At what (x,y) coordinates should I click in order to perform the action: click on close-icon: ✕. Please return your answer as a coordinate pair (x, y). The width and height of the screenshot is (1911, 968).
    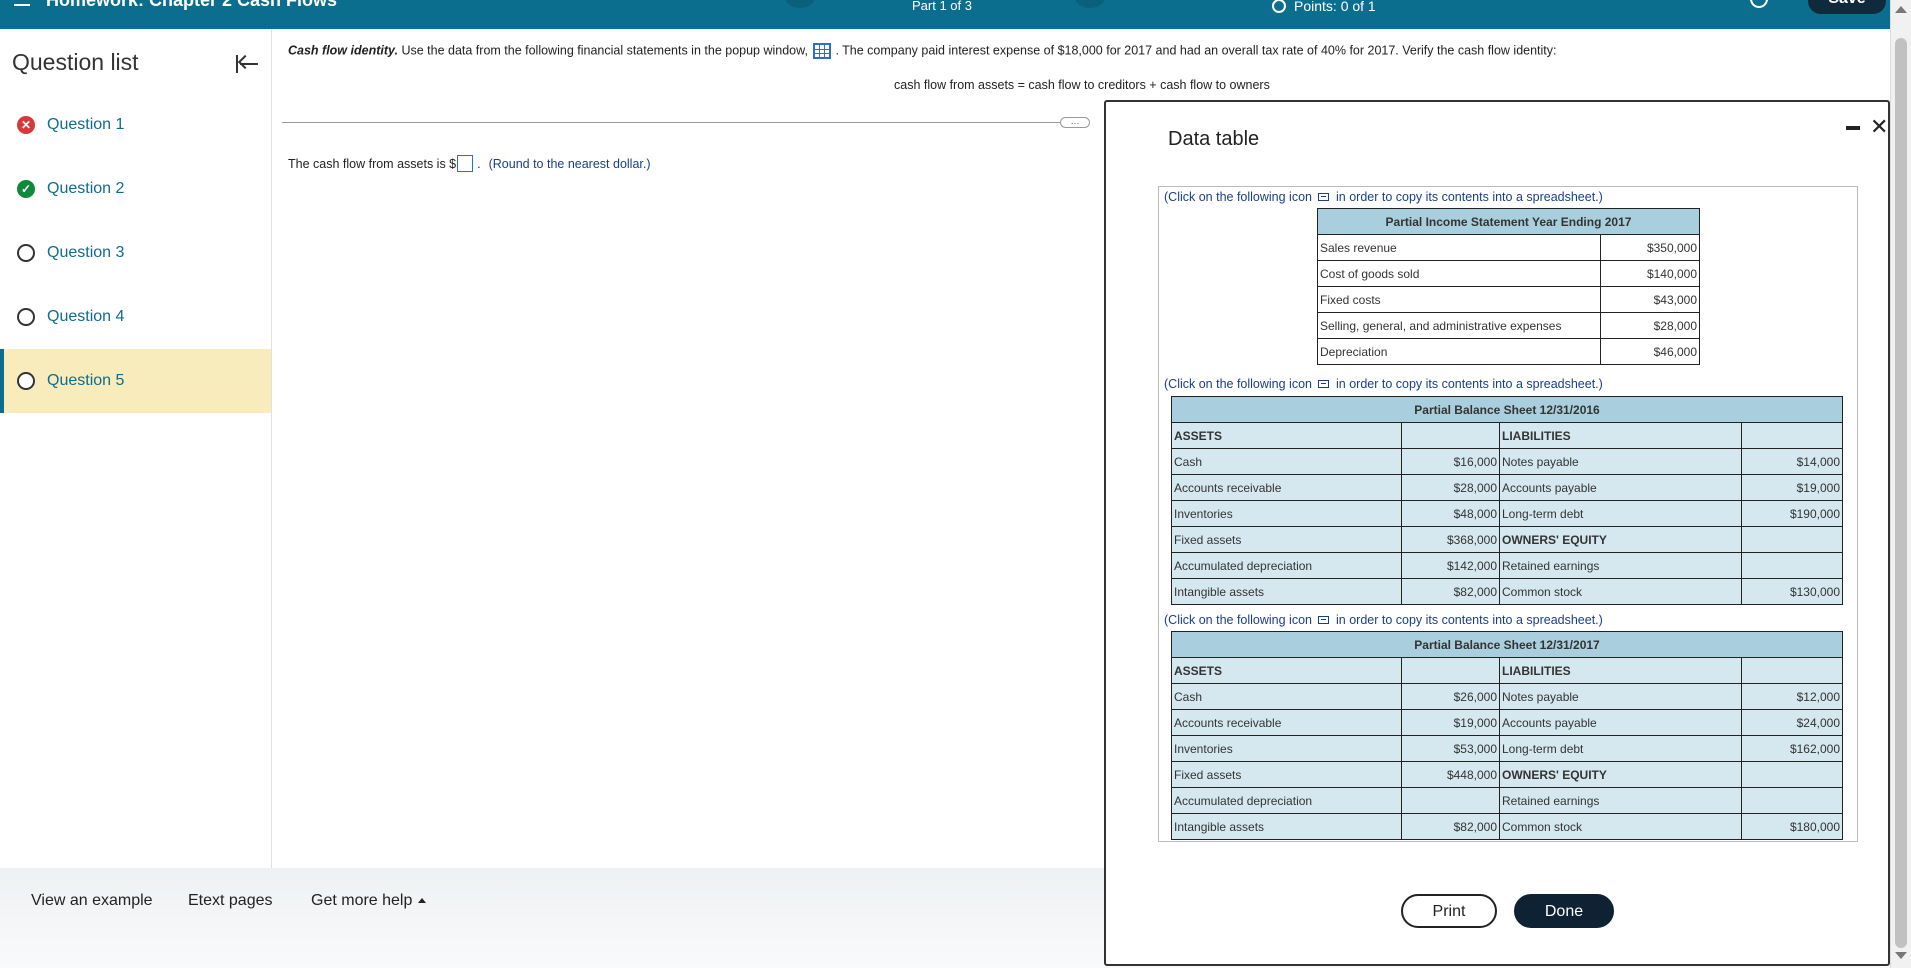
    Looking at the image, I should click on (1879, 127).